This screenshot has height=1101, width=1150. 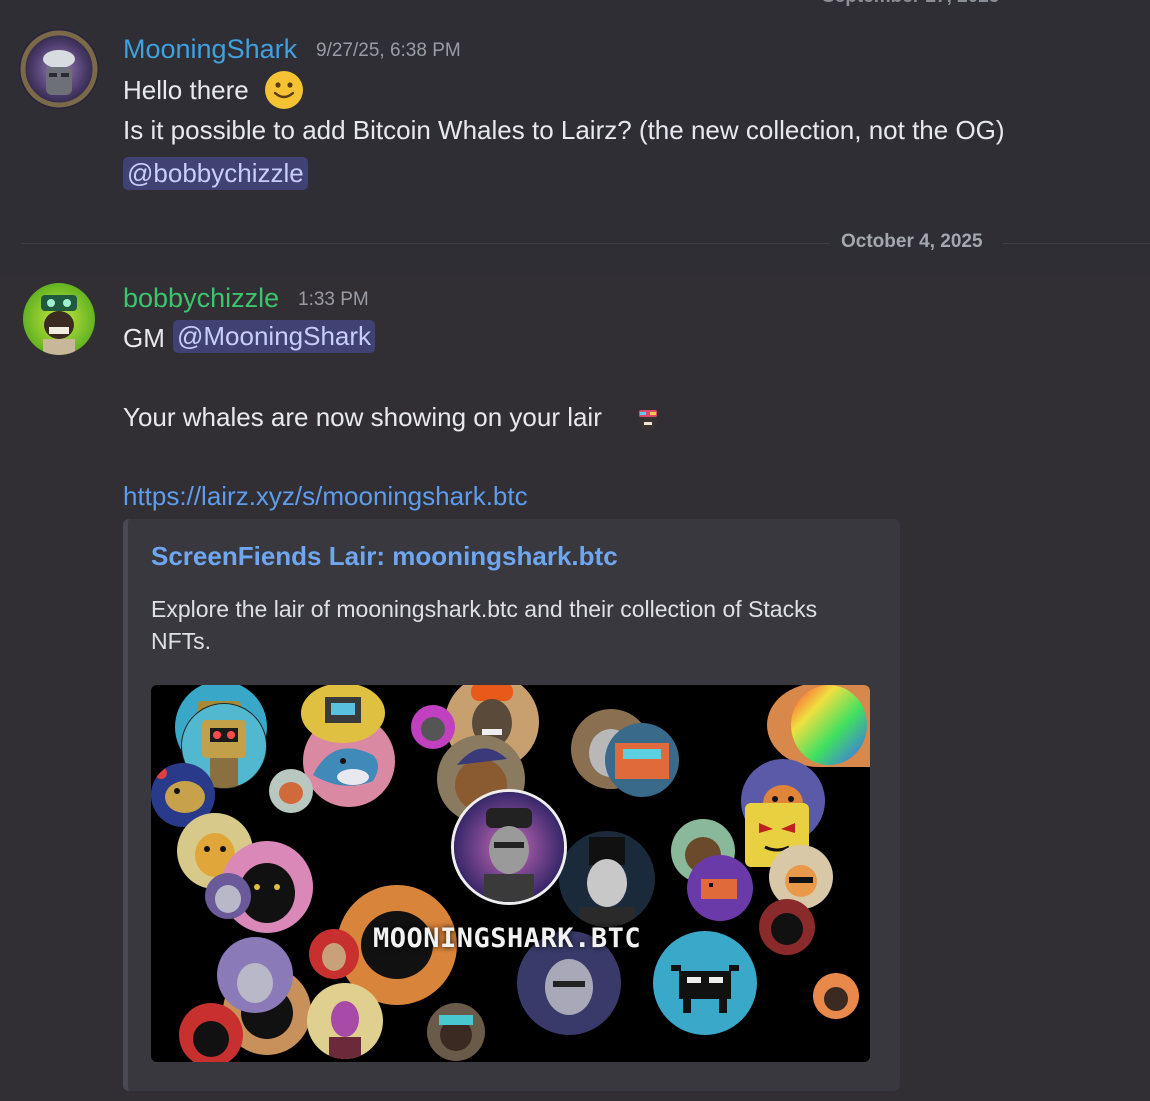 What do you see at coordinates (59, 319) in the screenshot?
I see `avatar-bobbychizzle` at bounding box center [59, 319].